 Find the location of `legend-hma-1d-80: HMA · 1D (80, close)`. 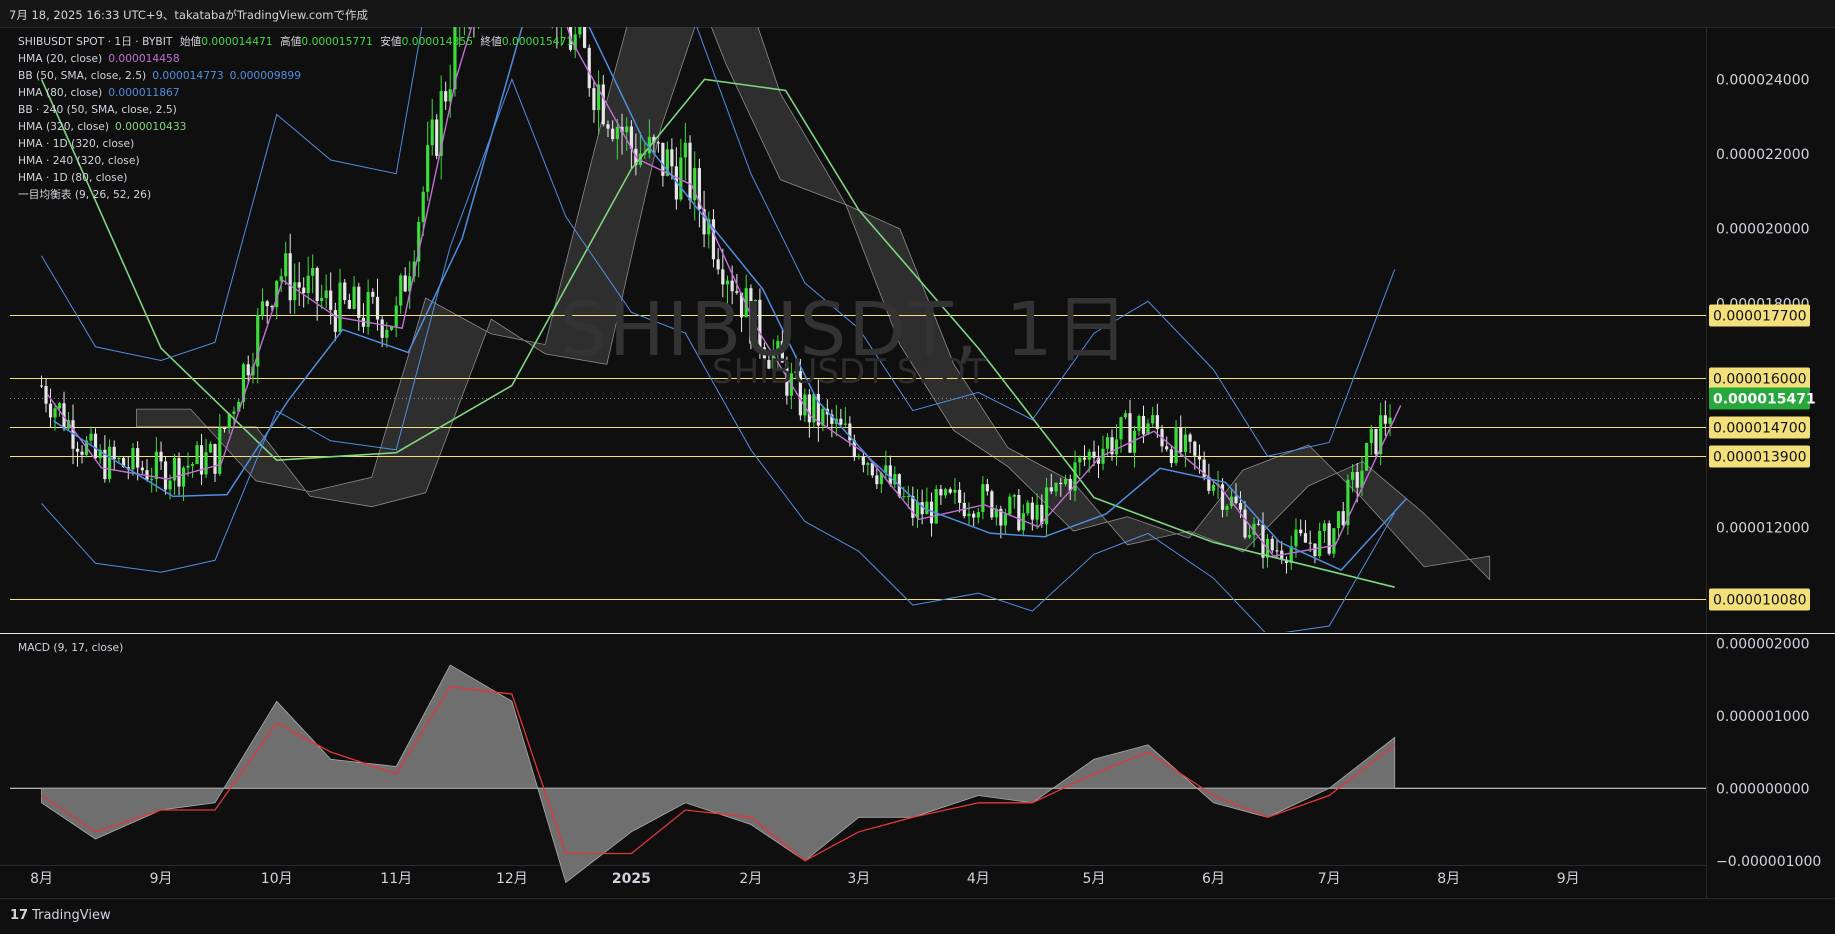

legend-hma-1d-80: HMA · 1D (80, close) is located at coordinates (295, 177).